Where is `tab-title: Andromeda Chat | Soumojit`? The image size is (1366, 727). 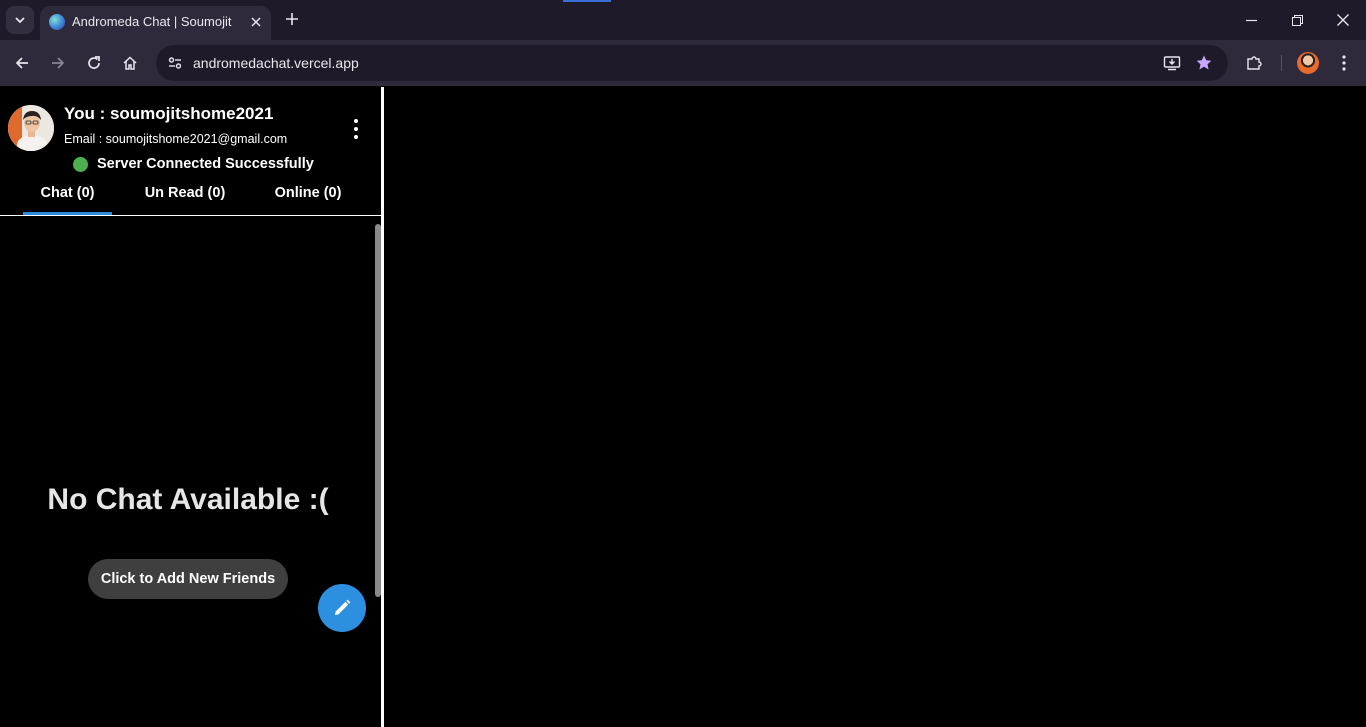
tab-title: Andromeda Chat | Soumojit is located at coordinates (152, 21).